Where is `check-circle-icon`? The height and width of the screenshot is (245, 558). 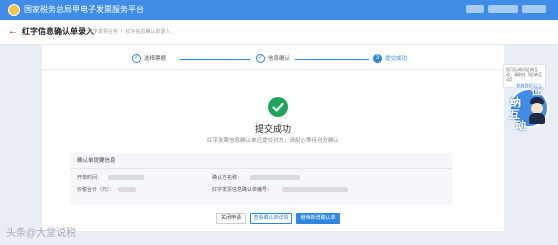
check-circle-icon is located at coordinates (278, 107).